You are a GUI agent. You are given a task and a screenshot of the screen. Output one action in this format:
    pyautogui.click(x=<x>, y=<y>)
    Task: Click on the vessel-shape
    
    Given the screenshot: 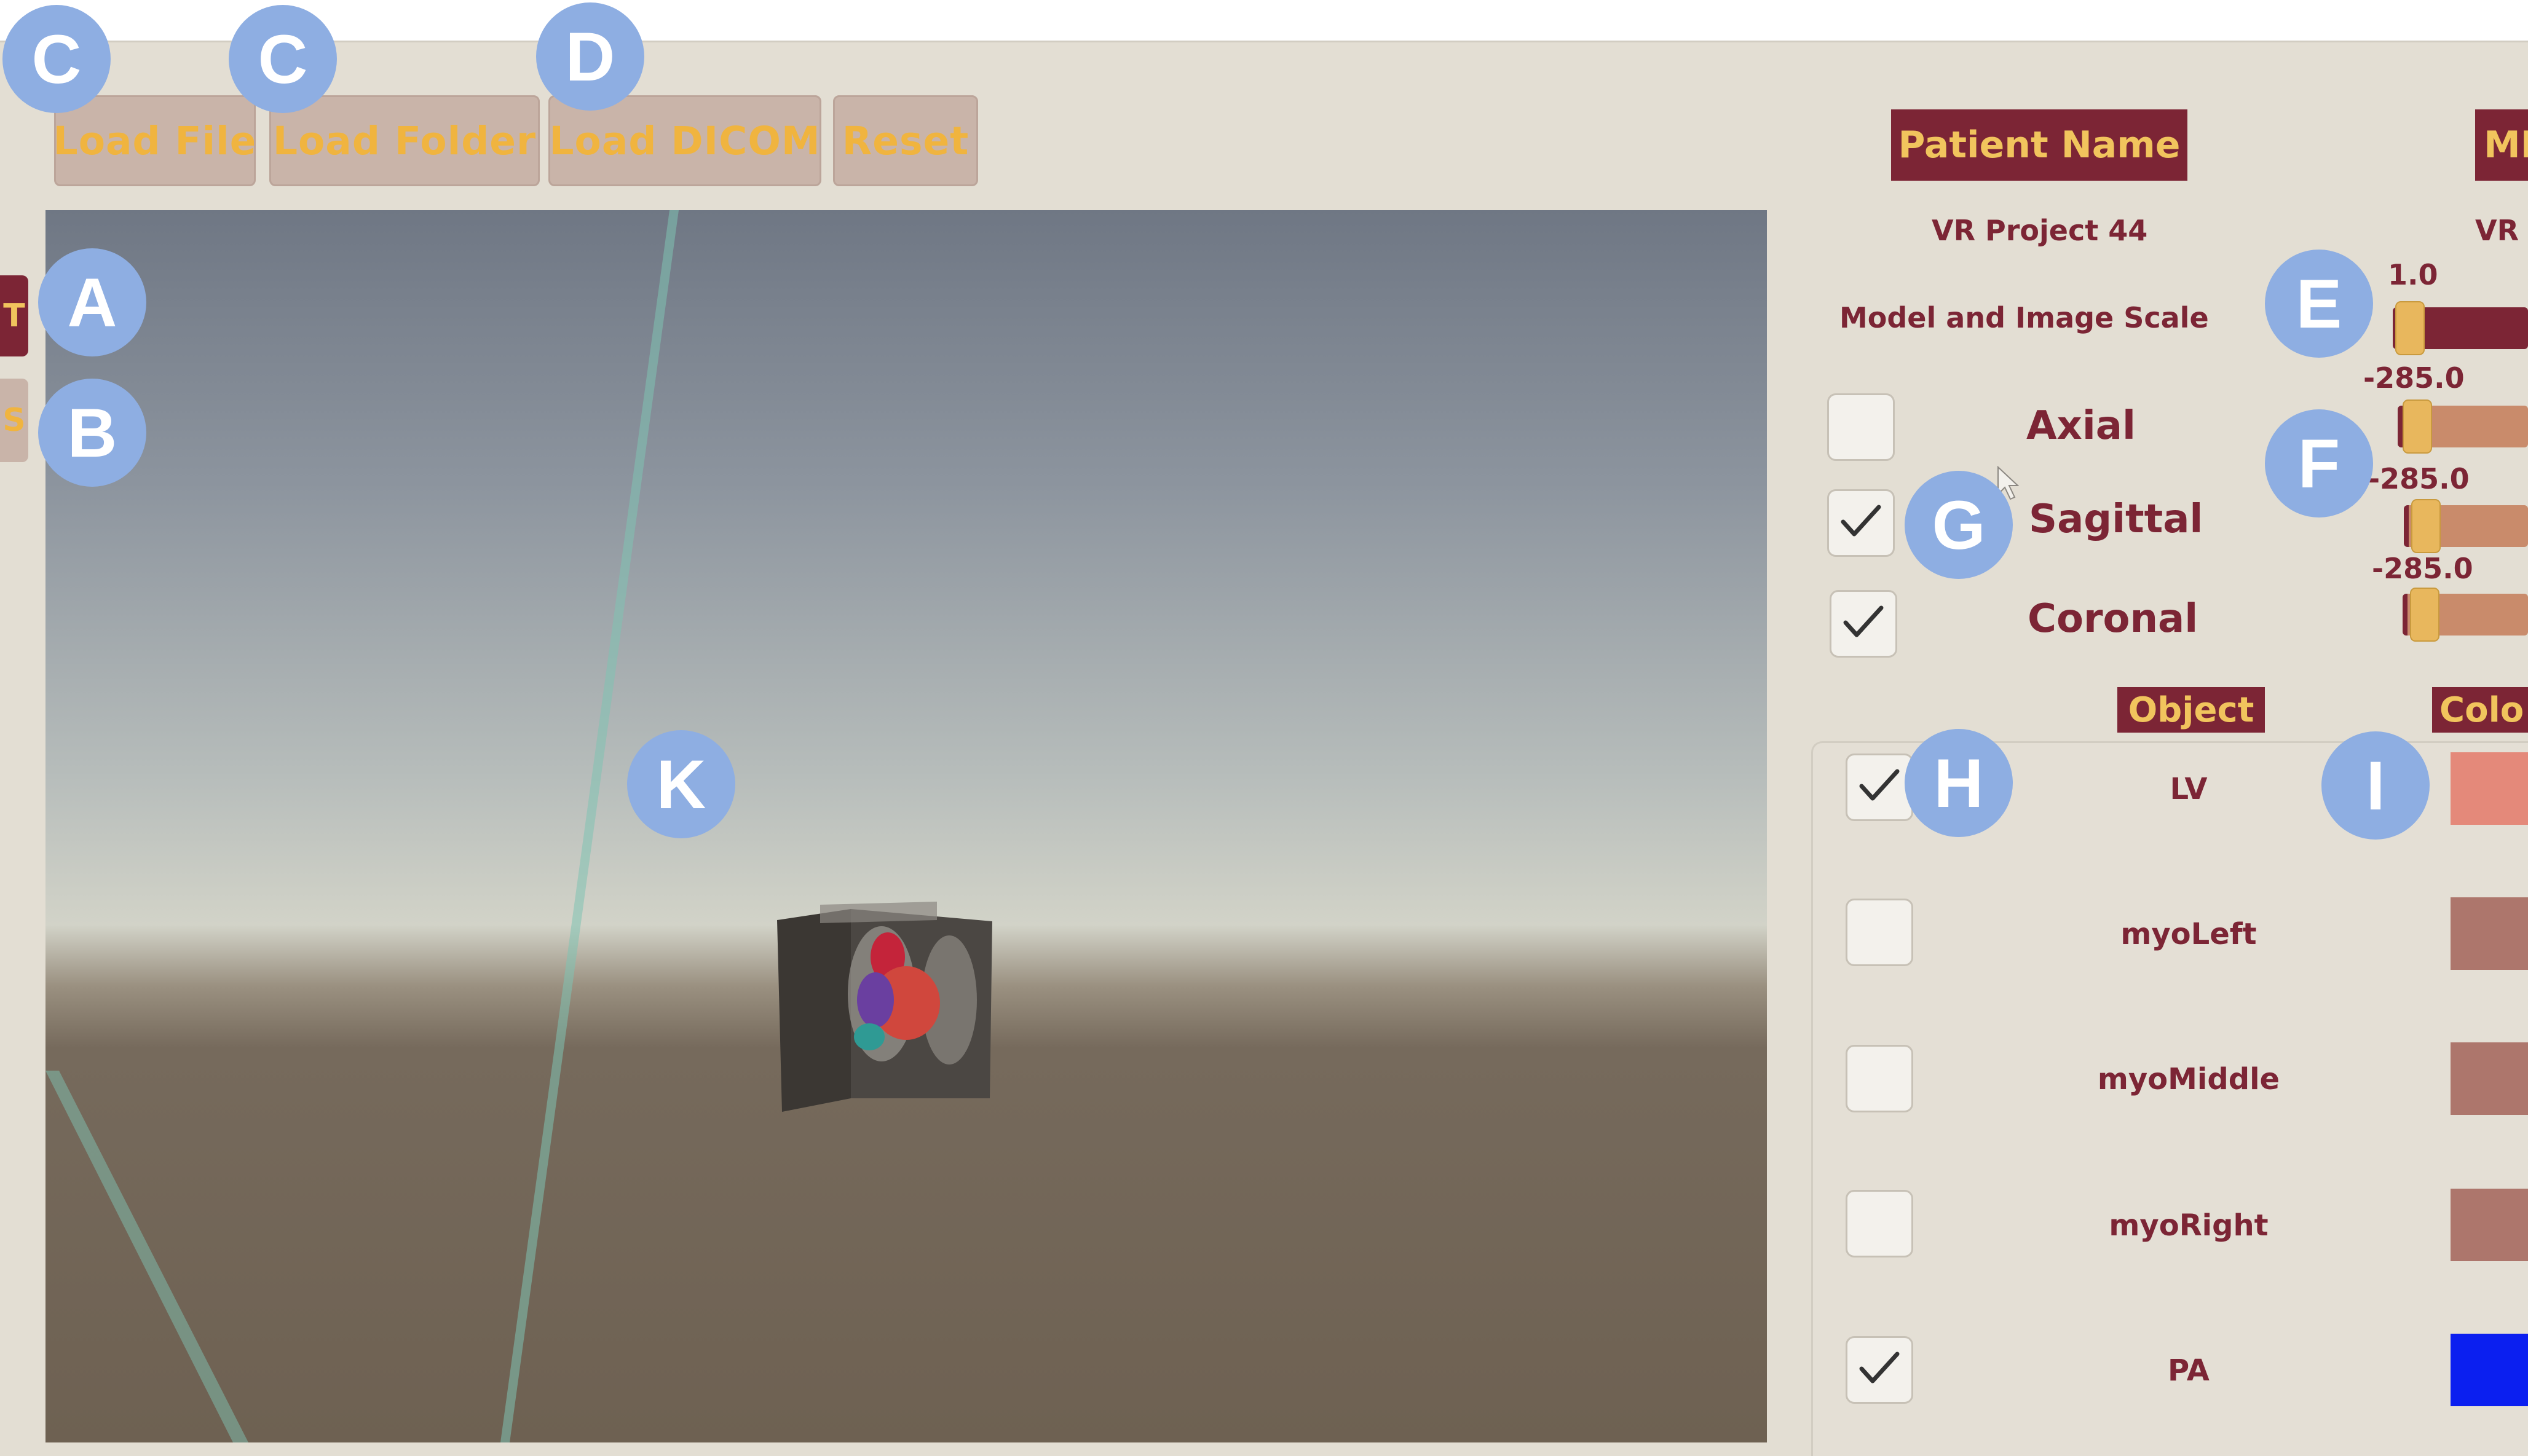 What is the action you would take?
    pyautogui.click(x=870, y=1036)
    